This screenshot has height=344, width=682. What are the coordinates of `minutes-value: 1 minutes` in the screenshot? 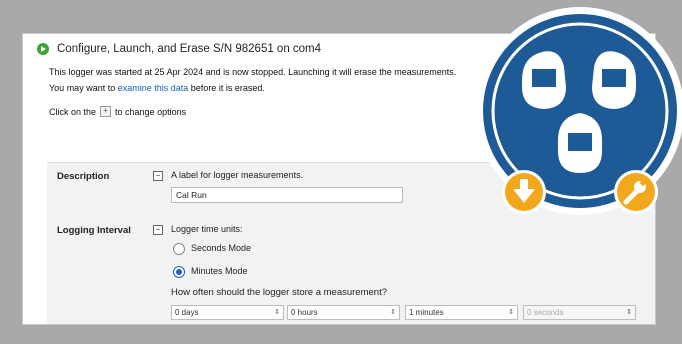 It's located at (426, 312).